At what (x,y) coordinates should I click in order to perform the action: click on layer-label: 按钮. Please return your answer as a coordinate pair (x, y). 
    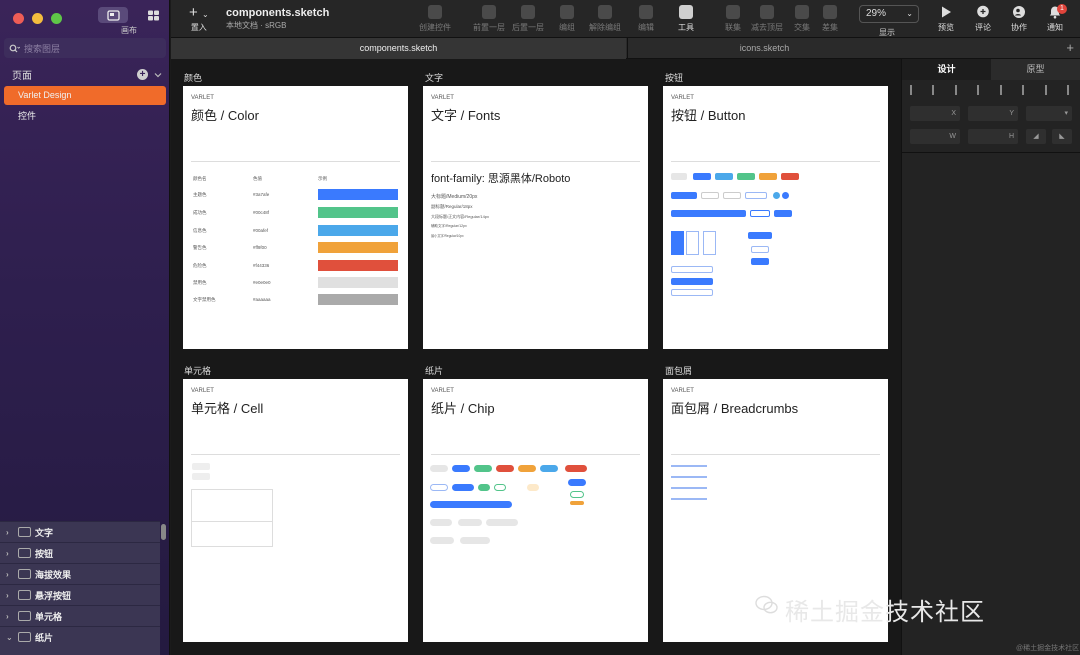
    Looking at the image, I should click on (44, 553).